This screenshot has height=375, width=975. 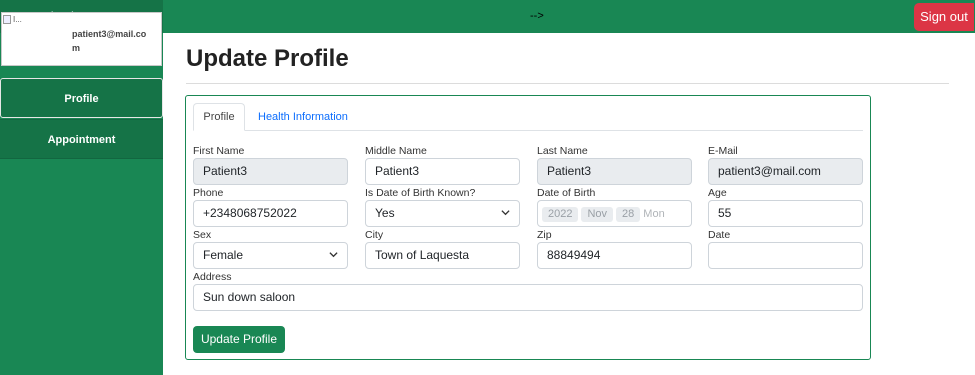 I want to click on date-field, so click(x=785, y=255).